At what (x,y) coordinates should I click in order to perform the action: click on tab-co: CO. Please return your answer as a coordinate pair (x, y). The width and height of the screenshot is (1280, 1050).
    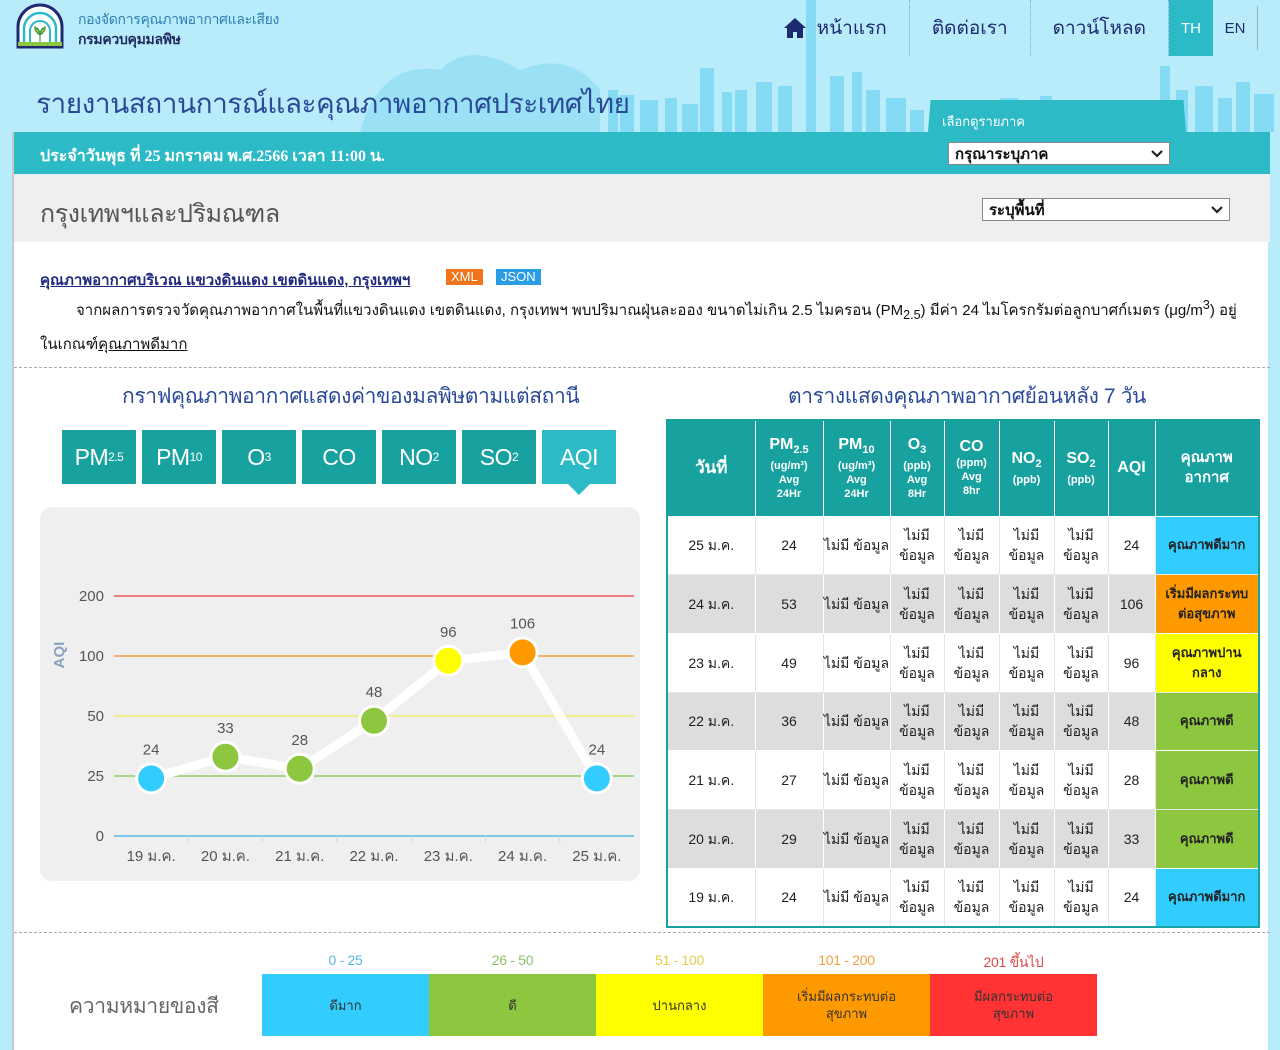
    Looking at the image, I should click on (339, 457).